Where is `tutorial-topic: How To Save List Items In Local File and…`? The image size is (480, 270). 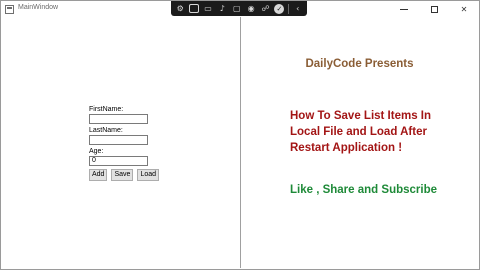
tutorial-topic: How To Save List Items In Local File and… is located at coordinates (382, 132).